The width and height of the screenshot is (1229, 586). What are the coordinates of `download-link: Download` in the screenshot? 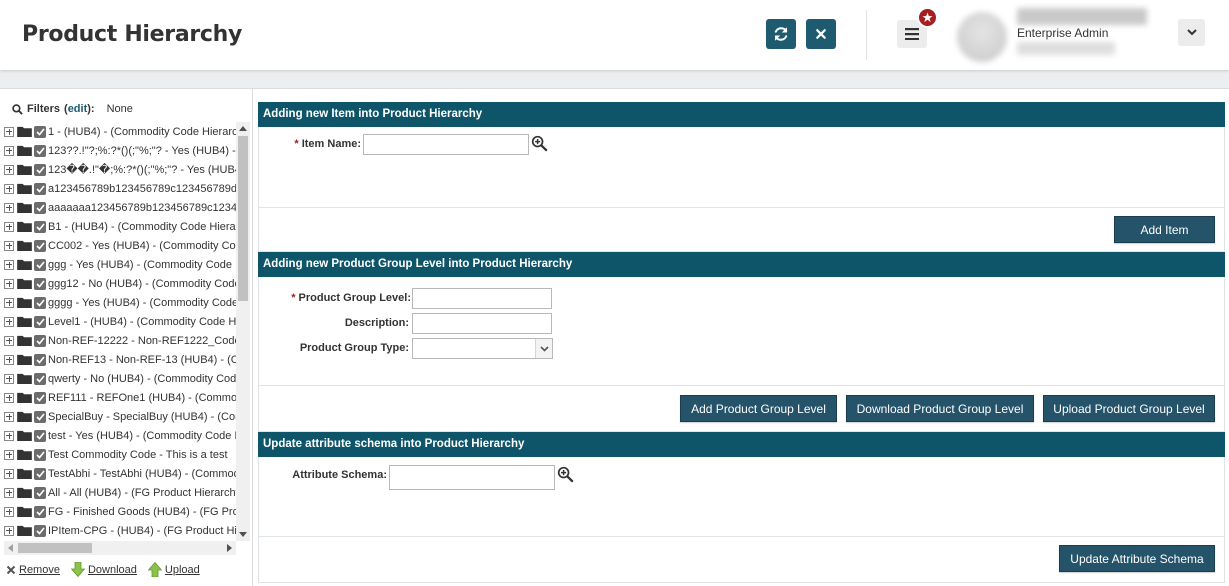 It's located at (103, 569).